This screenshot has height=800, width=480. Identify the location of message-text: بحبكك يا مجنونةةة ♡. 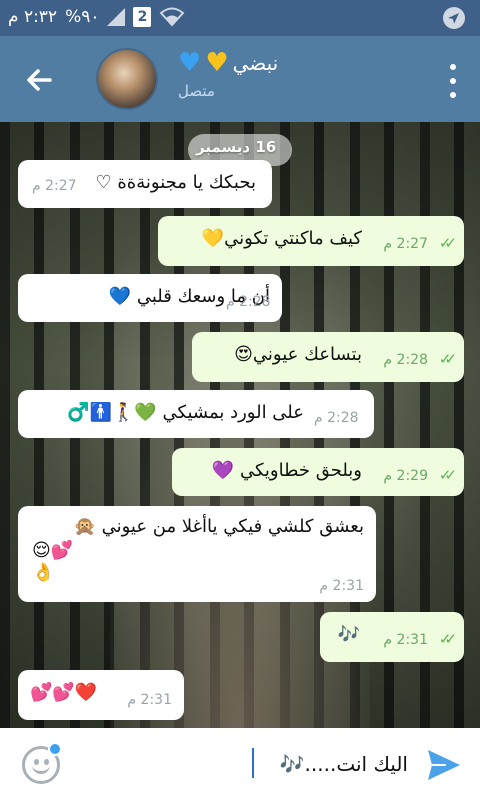
(175, 182).